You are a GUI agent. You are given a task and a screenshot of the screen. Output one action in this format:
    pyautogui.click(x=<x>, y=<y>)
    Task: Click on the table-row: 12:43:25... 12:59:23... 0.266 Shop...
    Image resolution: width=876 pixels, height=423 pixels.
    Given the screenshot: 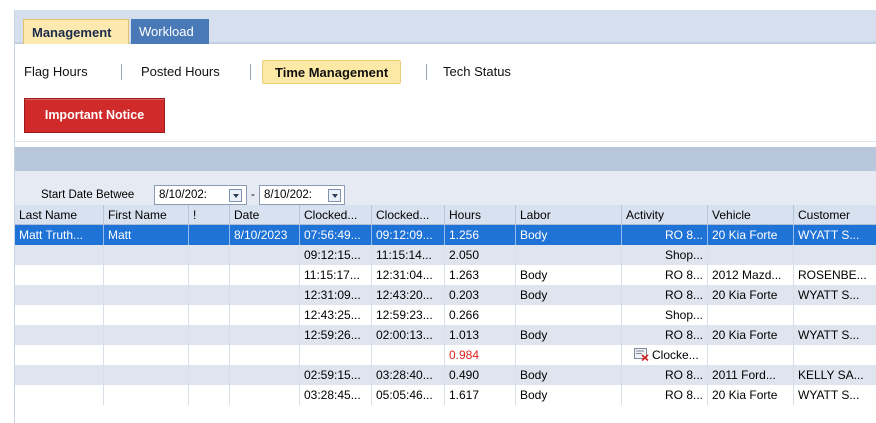 What is the action you would take?
    pyautogui.click(x=445, y=315)
    